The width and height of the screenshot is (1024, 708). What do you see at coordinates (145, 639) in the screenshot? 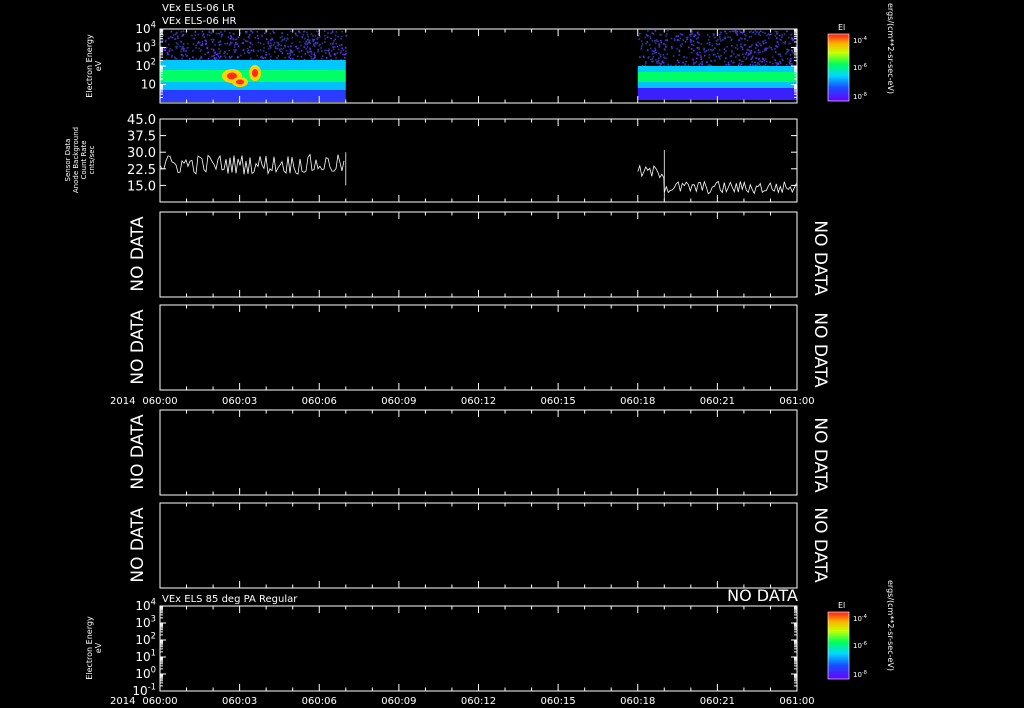
I see `y-tick-label: 102` at bounding box center [145, 639].